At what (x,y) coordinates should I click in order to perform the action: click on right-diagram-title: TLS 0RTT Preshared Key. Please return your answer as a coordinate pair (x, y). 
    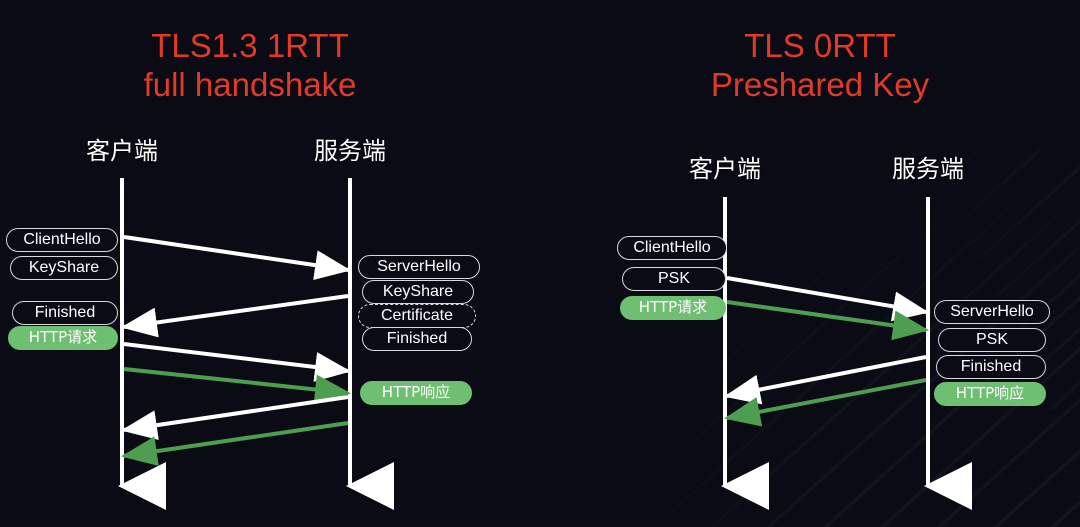
    Looking at the image, I should click on (820, 65).